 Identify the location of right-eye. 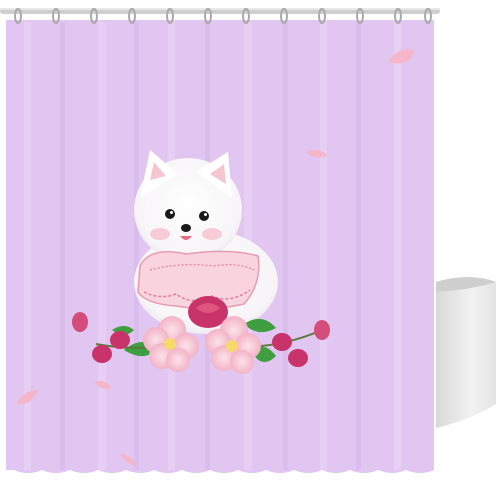
(204, 216).